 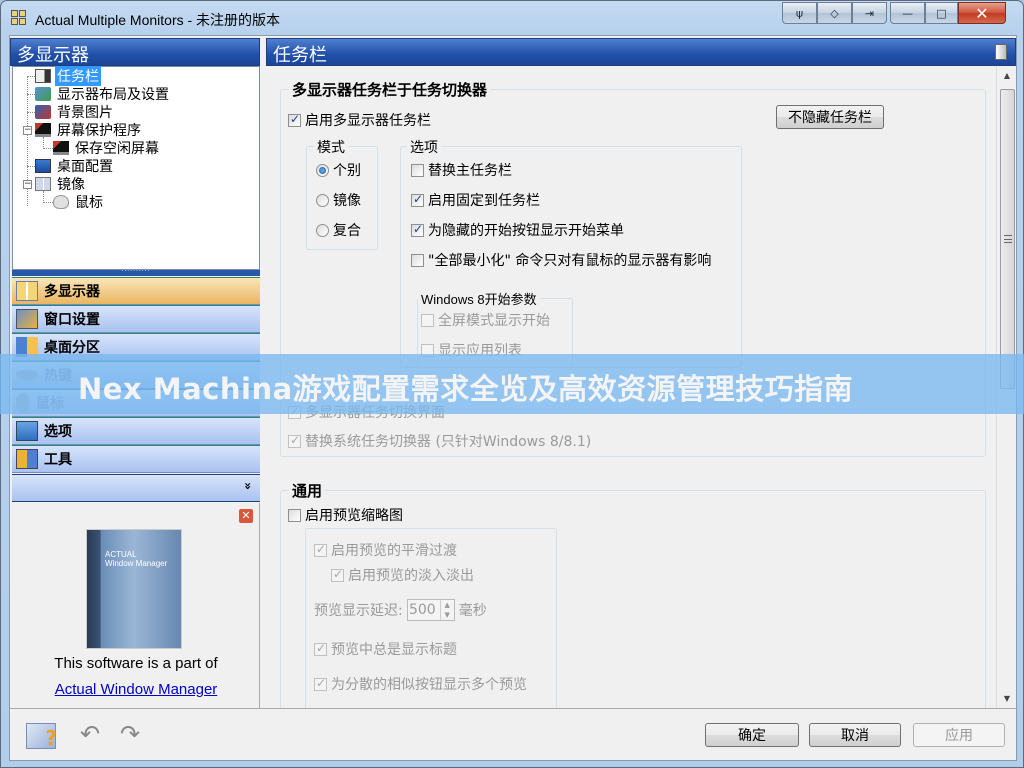 What do you see at coordinates (752, 735) in the screenshot?
I see `ok-button: 确定` at bounding box center [752, 735].